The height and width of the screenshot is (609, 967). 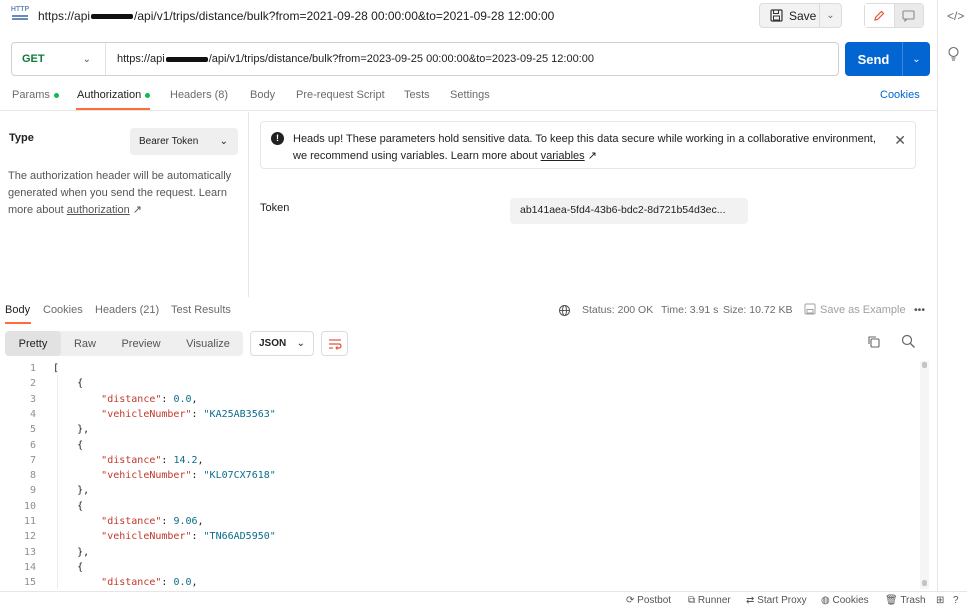 I want to click on format-select: JSON ⌄, so click(x=282, y=343).